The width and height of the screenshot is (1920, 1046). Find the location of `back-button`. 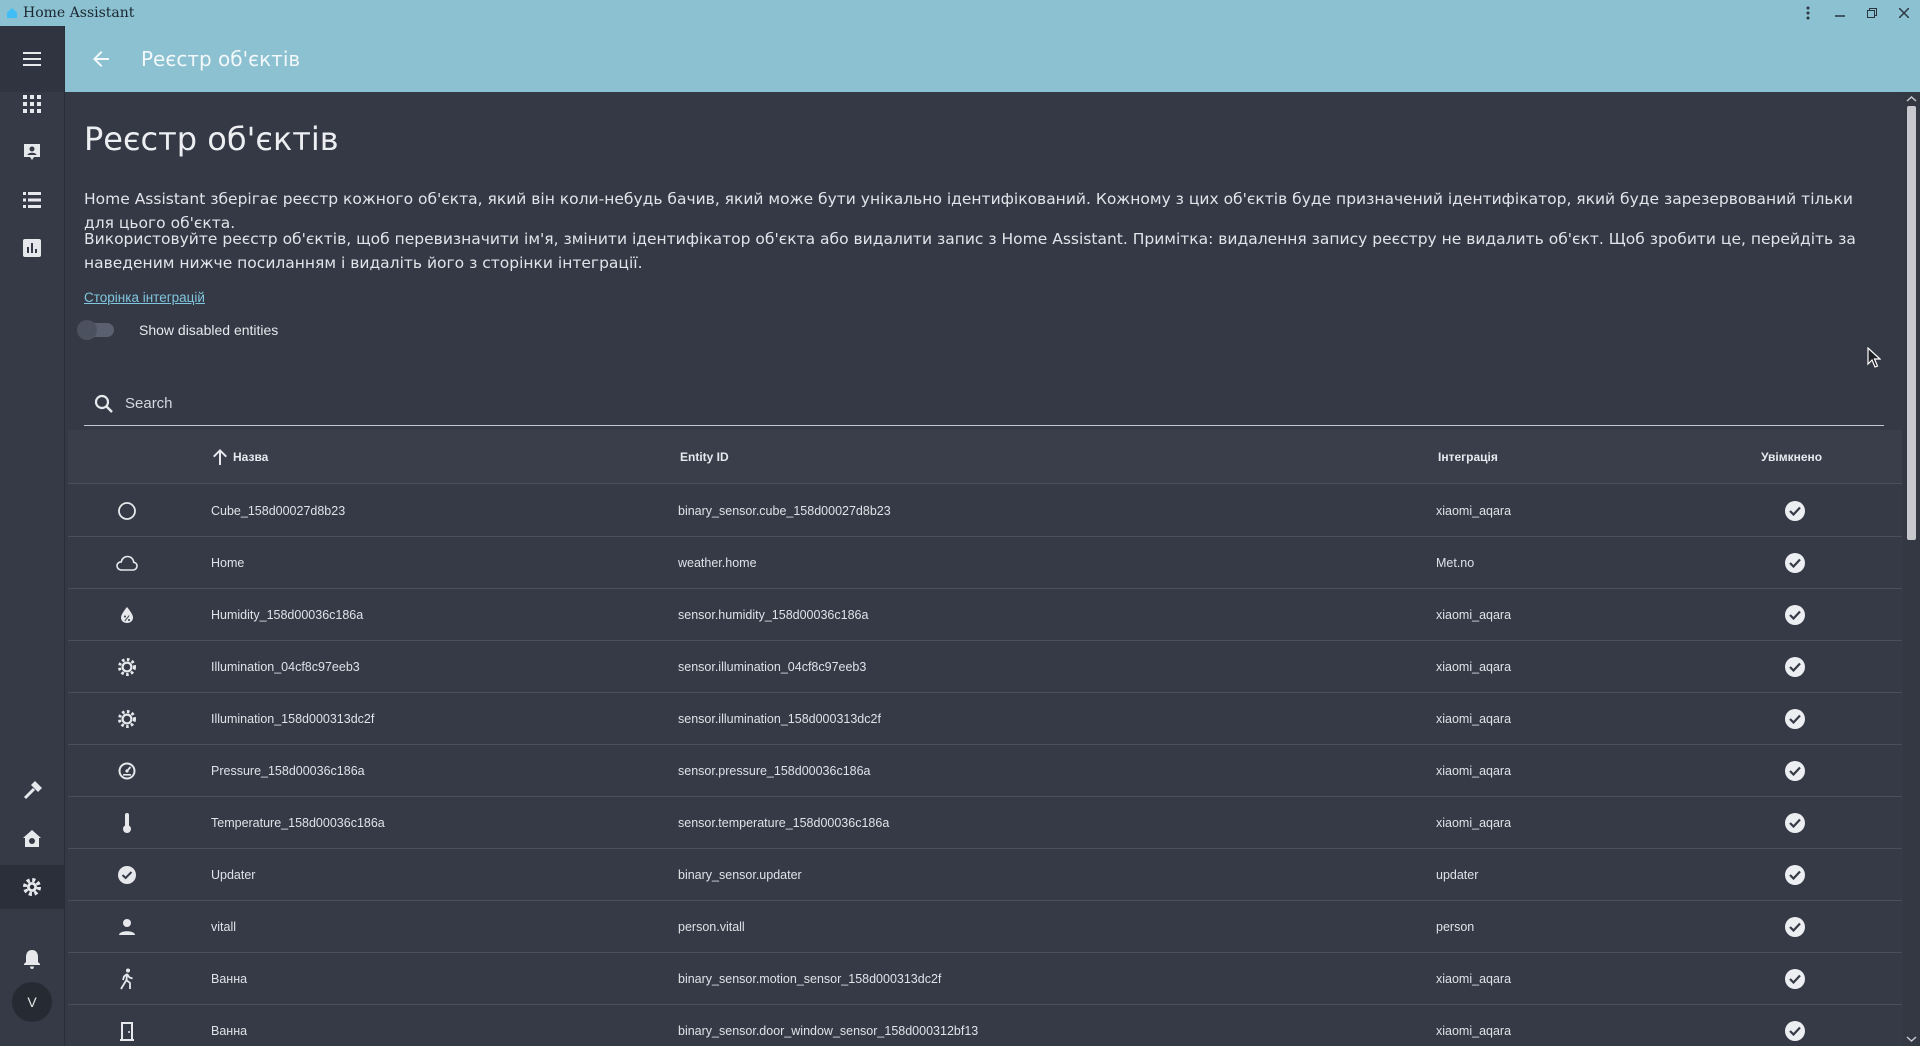

back-button is located at coordinates (101, 59).